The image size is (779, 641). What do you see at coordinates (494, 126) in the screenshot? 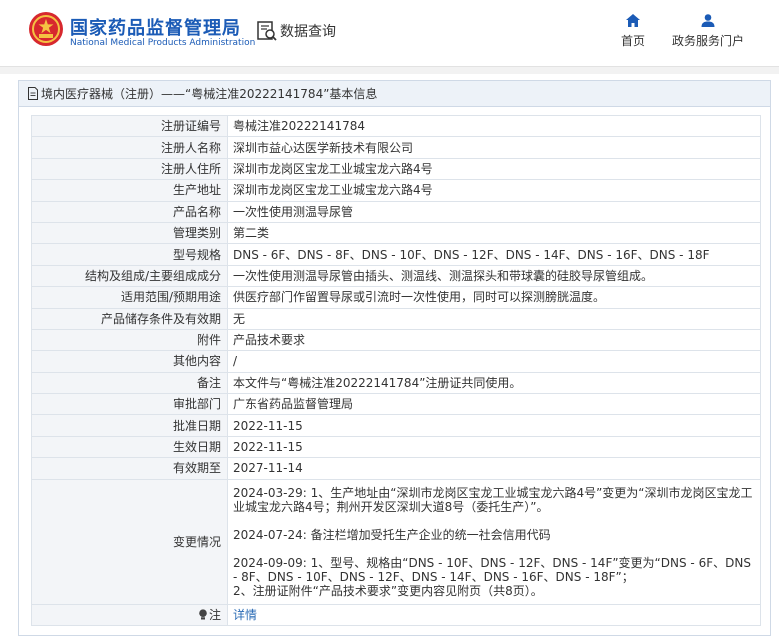
I see `field-value: 粤械注准20222141784` at bounding box center [494, 126].